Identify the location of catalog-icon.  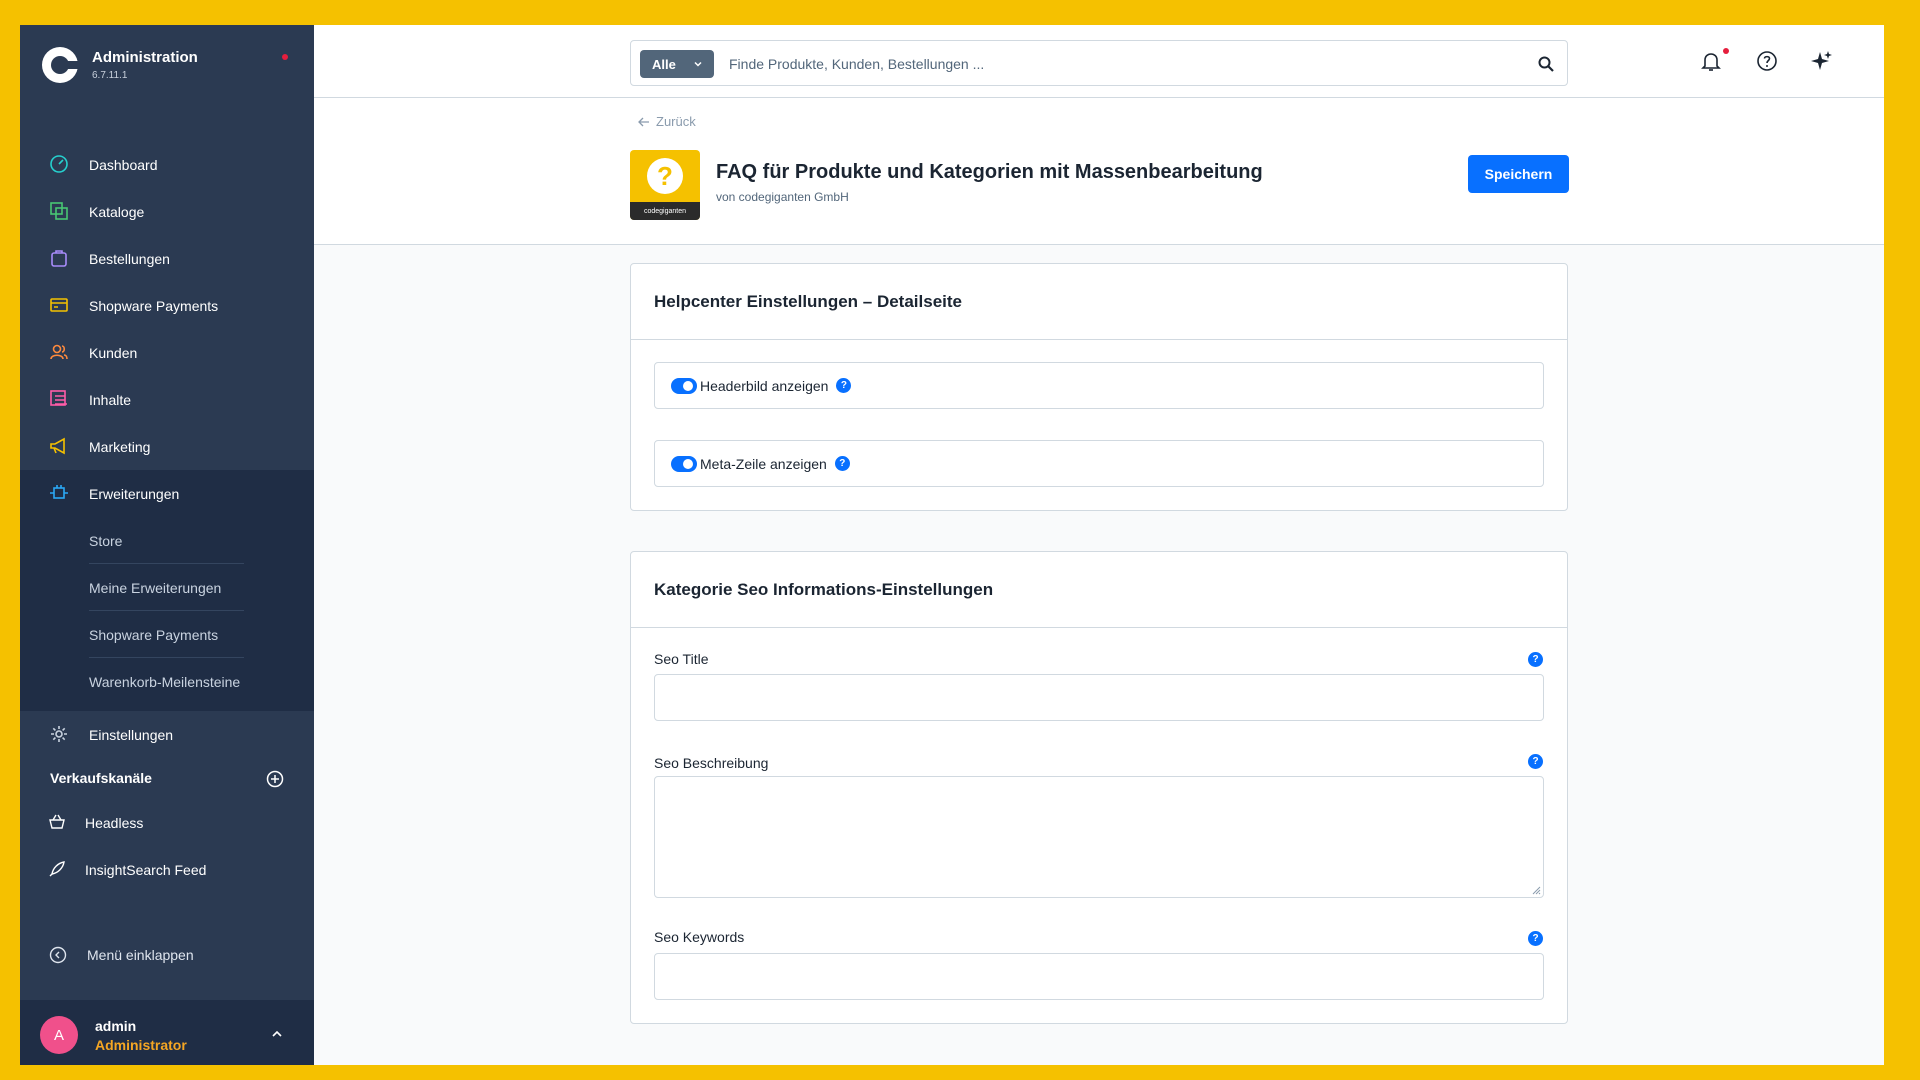
(59, 211).